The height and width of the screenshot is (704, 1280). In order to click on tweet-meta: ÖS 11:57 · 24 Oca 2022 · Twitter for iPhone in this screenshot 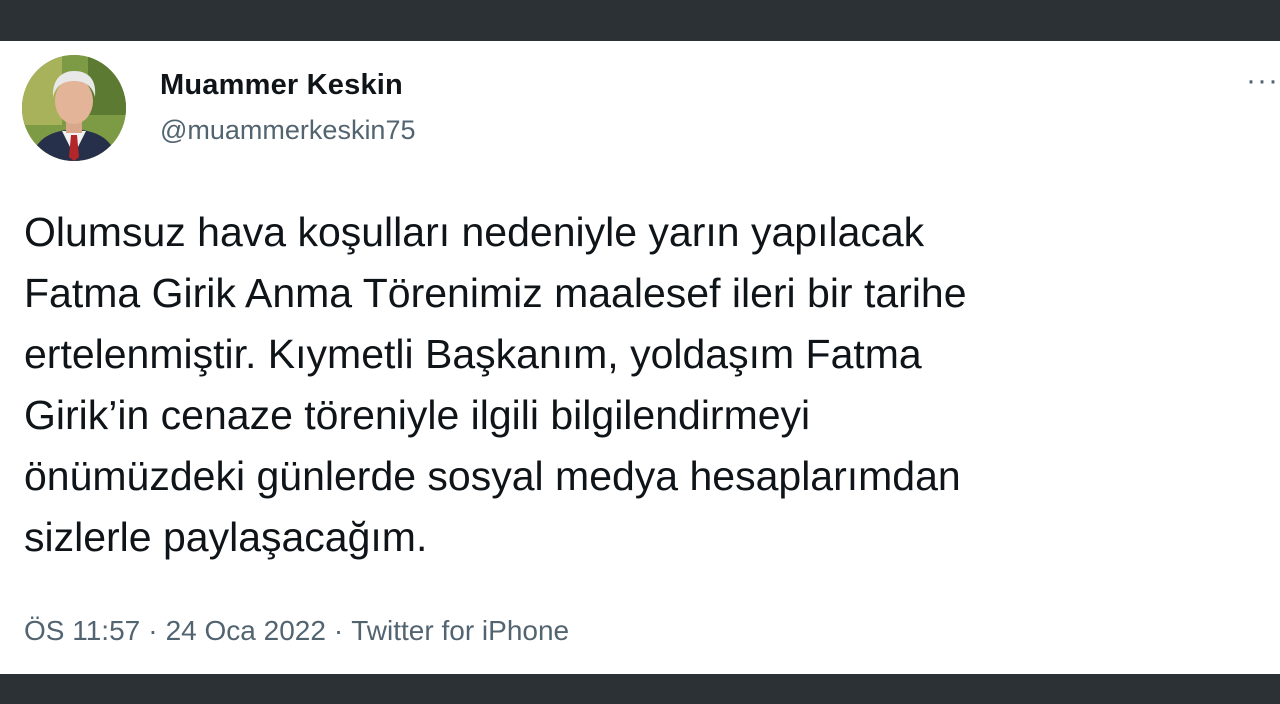, I will do `click(296, 631)`.